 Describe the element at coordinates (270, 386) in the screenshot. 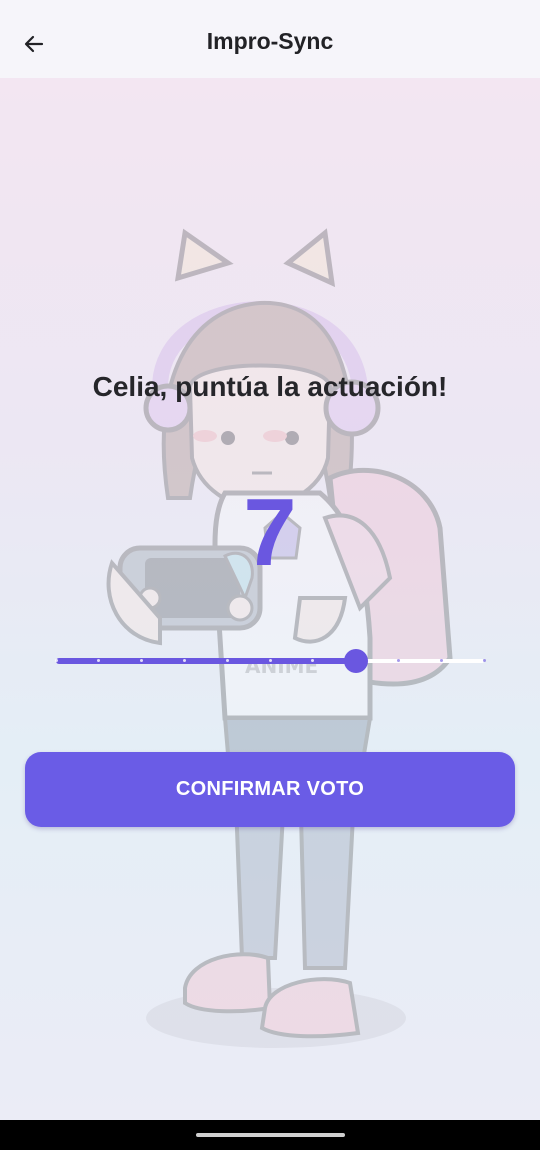

I see `vote-prompt: Celia, puntúa la actuación!` at that location.